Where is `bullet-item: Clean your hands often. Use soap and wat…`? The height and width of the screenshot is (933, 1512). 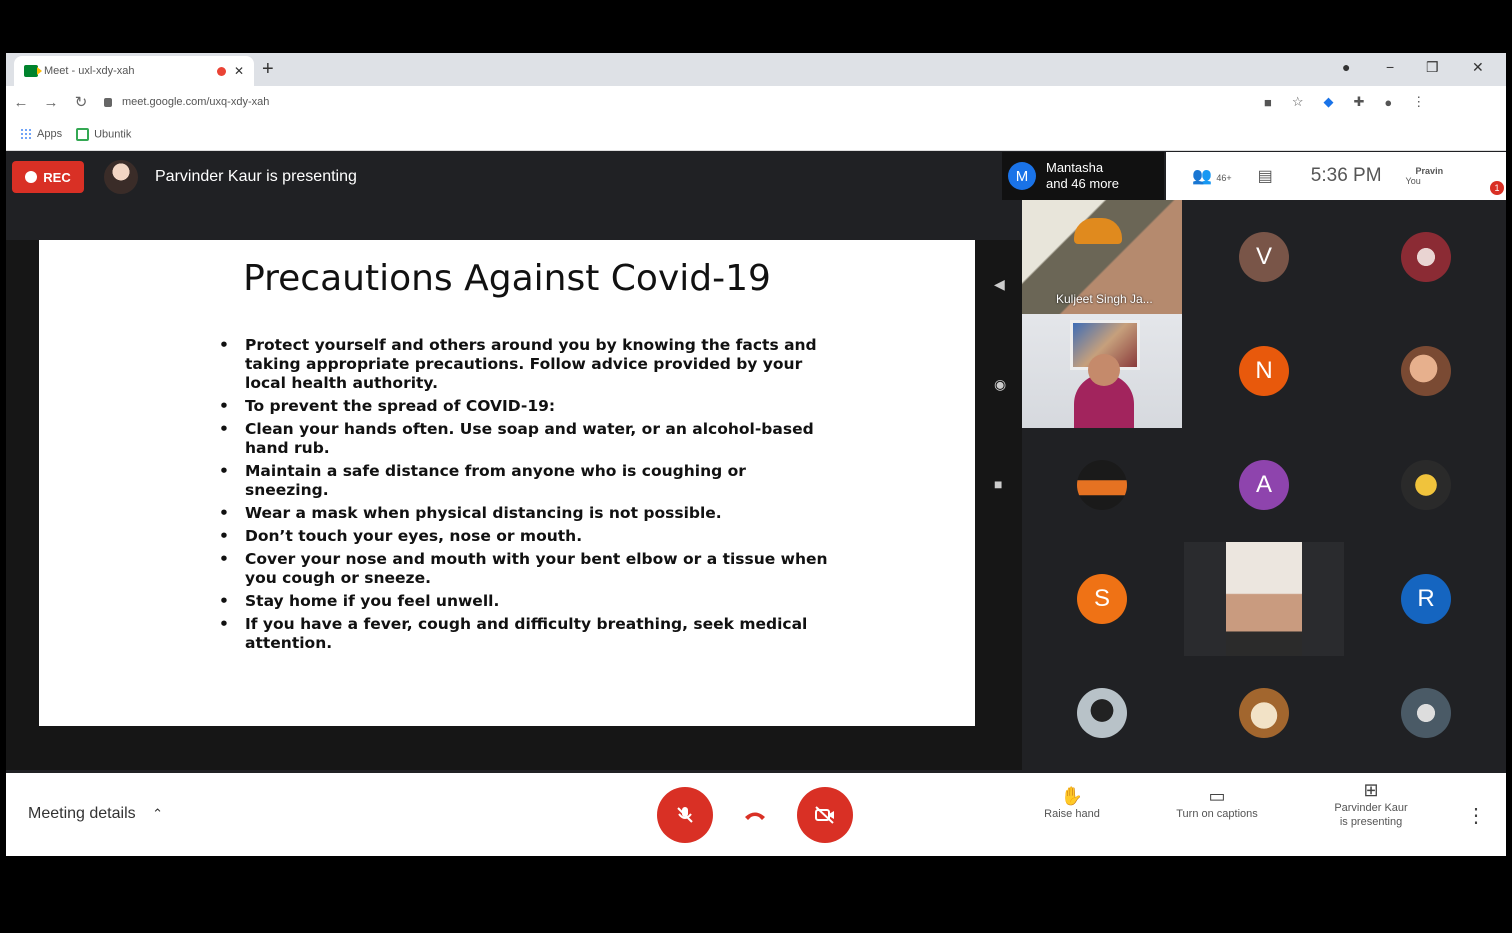 bullet-item: Clean your hands often. Use soap and wat… is located at coordinates (524, 439).